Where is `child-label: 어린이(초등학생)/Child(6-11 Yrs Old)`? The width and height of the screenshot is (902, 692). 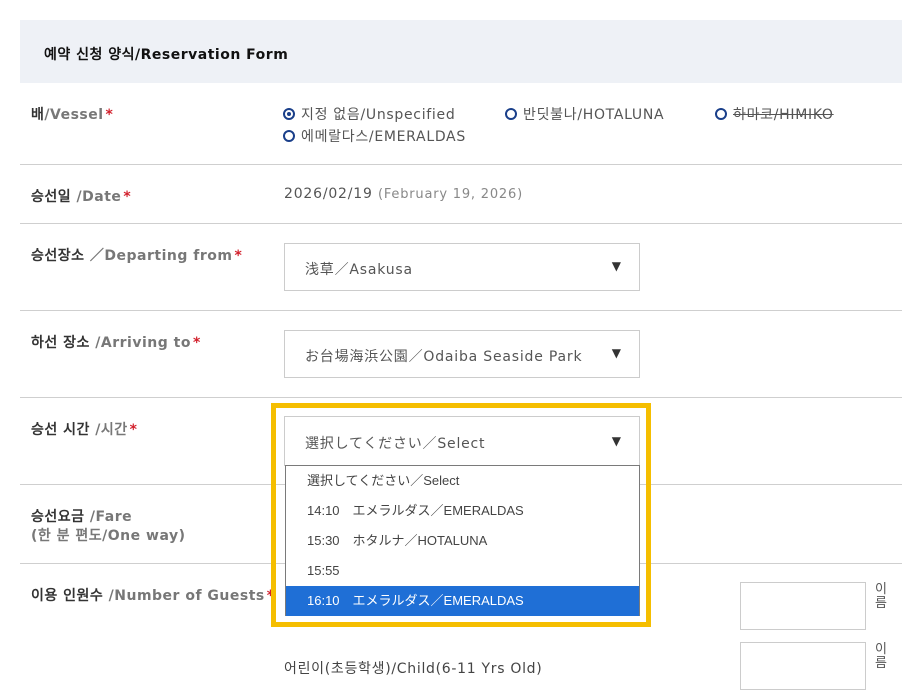 child-label: 어린이(초등학생)/Child(6-11 Yrs Old) is located at coordinates (413, 669).